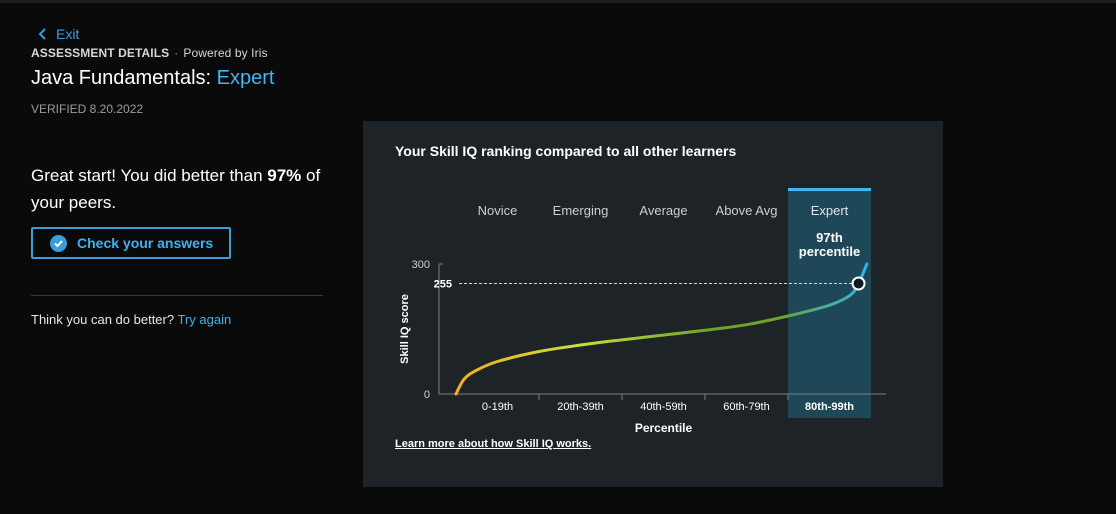 This screenshot has height=514, width=1116. What do you see at coordinates (124, 78) in the screenshot?
I see `title-prefix: Java Fundamentals:` at bounding box center [124, 78].